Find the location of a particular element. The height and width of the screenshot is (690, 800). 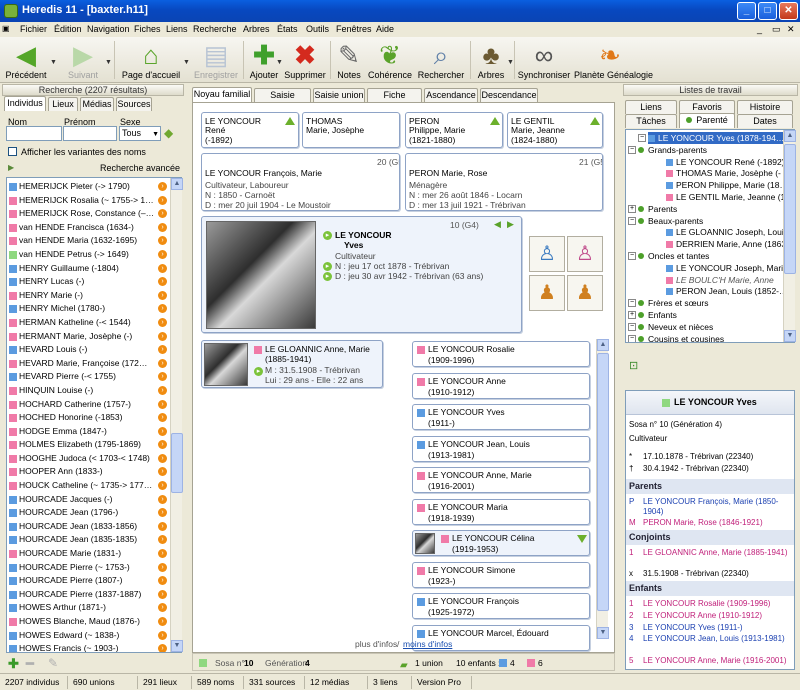

info-child-link: LE YONCOUR Anne (1910-1912) is located at coordinates (718, 616).